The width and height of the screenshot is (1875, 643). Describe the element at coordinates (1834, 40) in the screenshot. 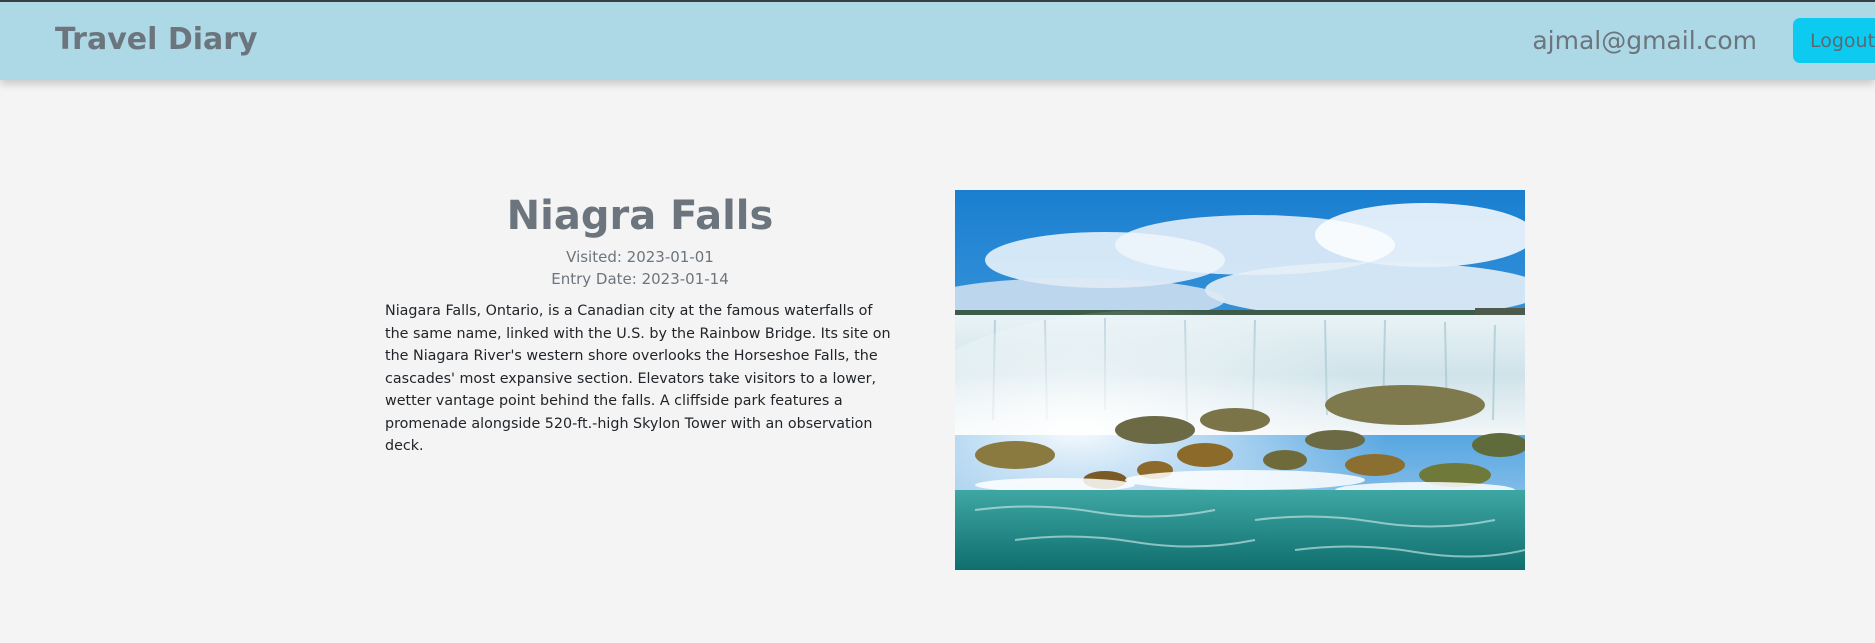

I see `logout-button: Logout` at that location.